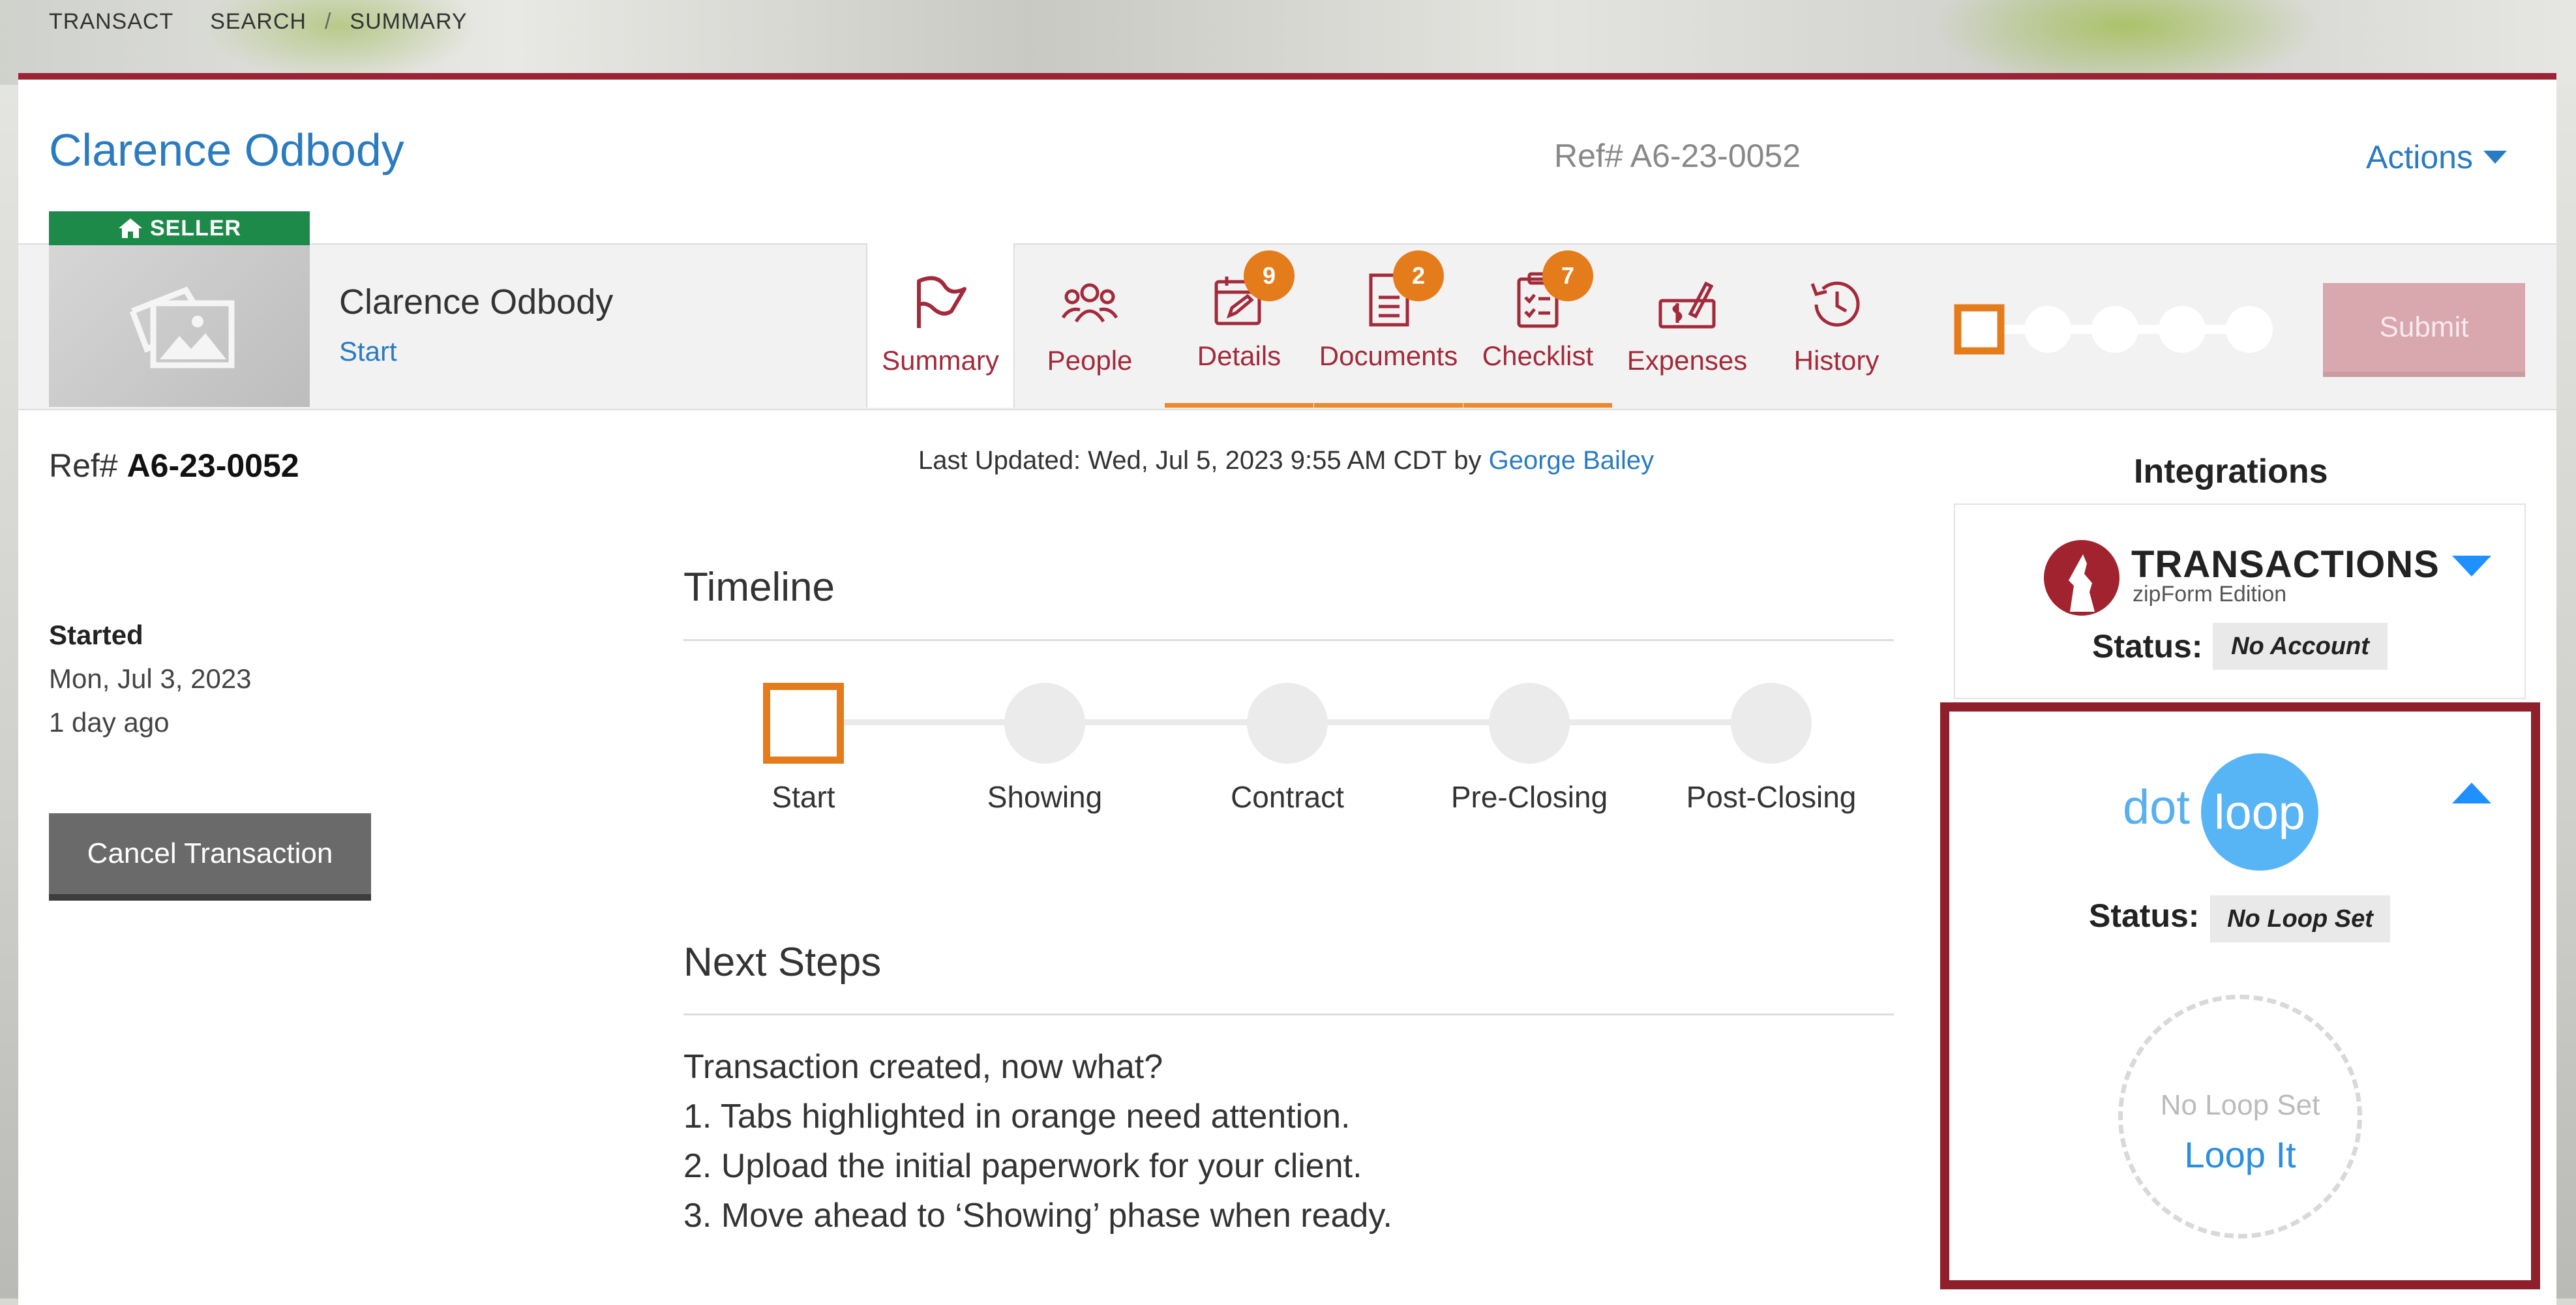  Describe the element at coordinates (150, 679) in the screenshot. I see `started-date: Mon, Jul 3, 2023` at that location.